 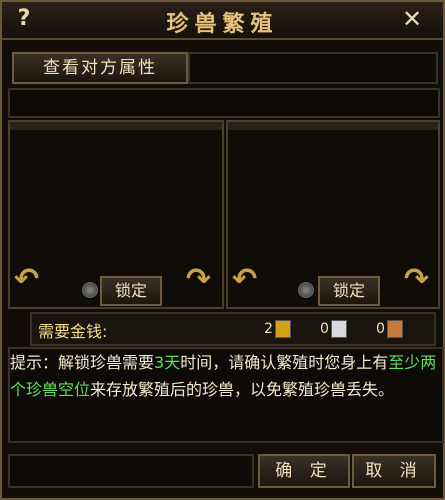 What do you see at coordinates (394, 329) in the screenshot?
I see `copper-coin-icon` at bounding box center [394, 329].